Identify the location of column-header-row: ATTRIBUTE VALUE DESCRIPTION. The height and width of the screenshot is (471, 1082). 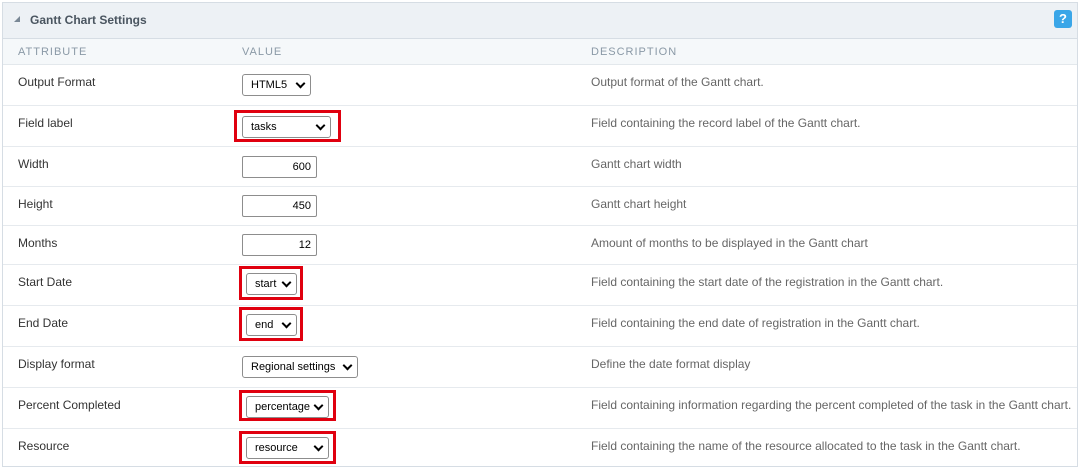
(540, 52).